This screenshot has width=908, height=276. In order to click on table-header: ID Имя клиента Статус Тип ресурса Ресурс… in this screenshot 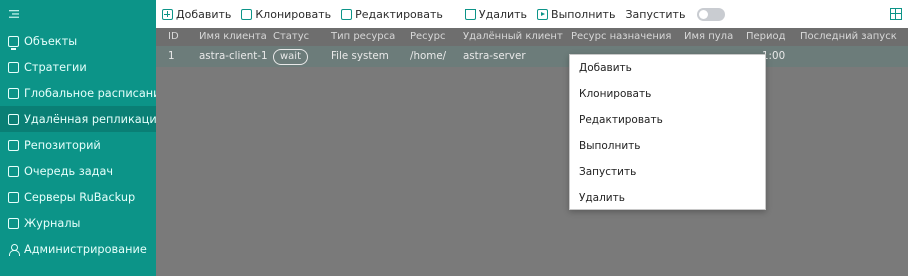, I will do `click(532, 37)`.